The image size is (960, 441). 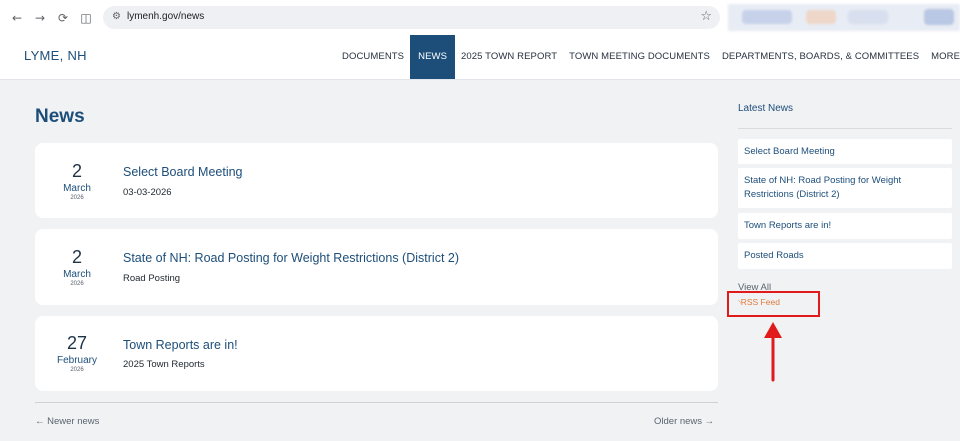 I want to click on news-subtitle: Road Posting, so click(x=152, y=278).